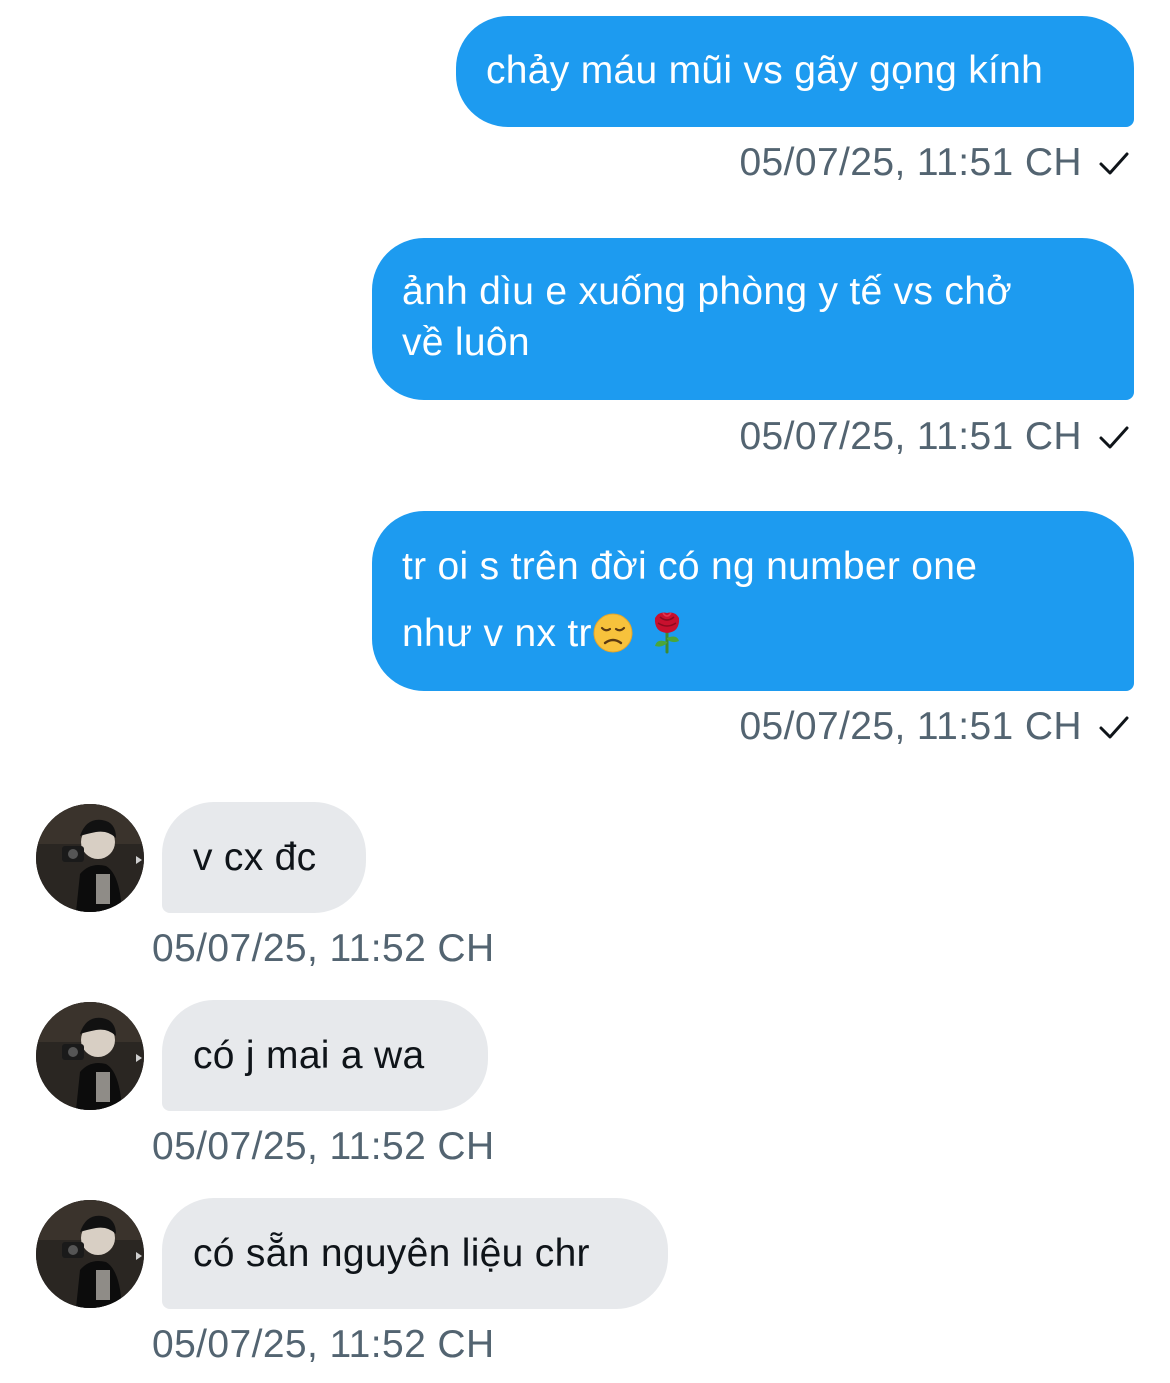  I want to click on message-bubble-outgoing: chảy máu mũi vs gãy gọng kính, so click(795, 71).